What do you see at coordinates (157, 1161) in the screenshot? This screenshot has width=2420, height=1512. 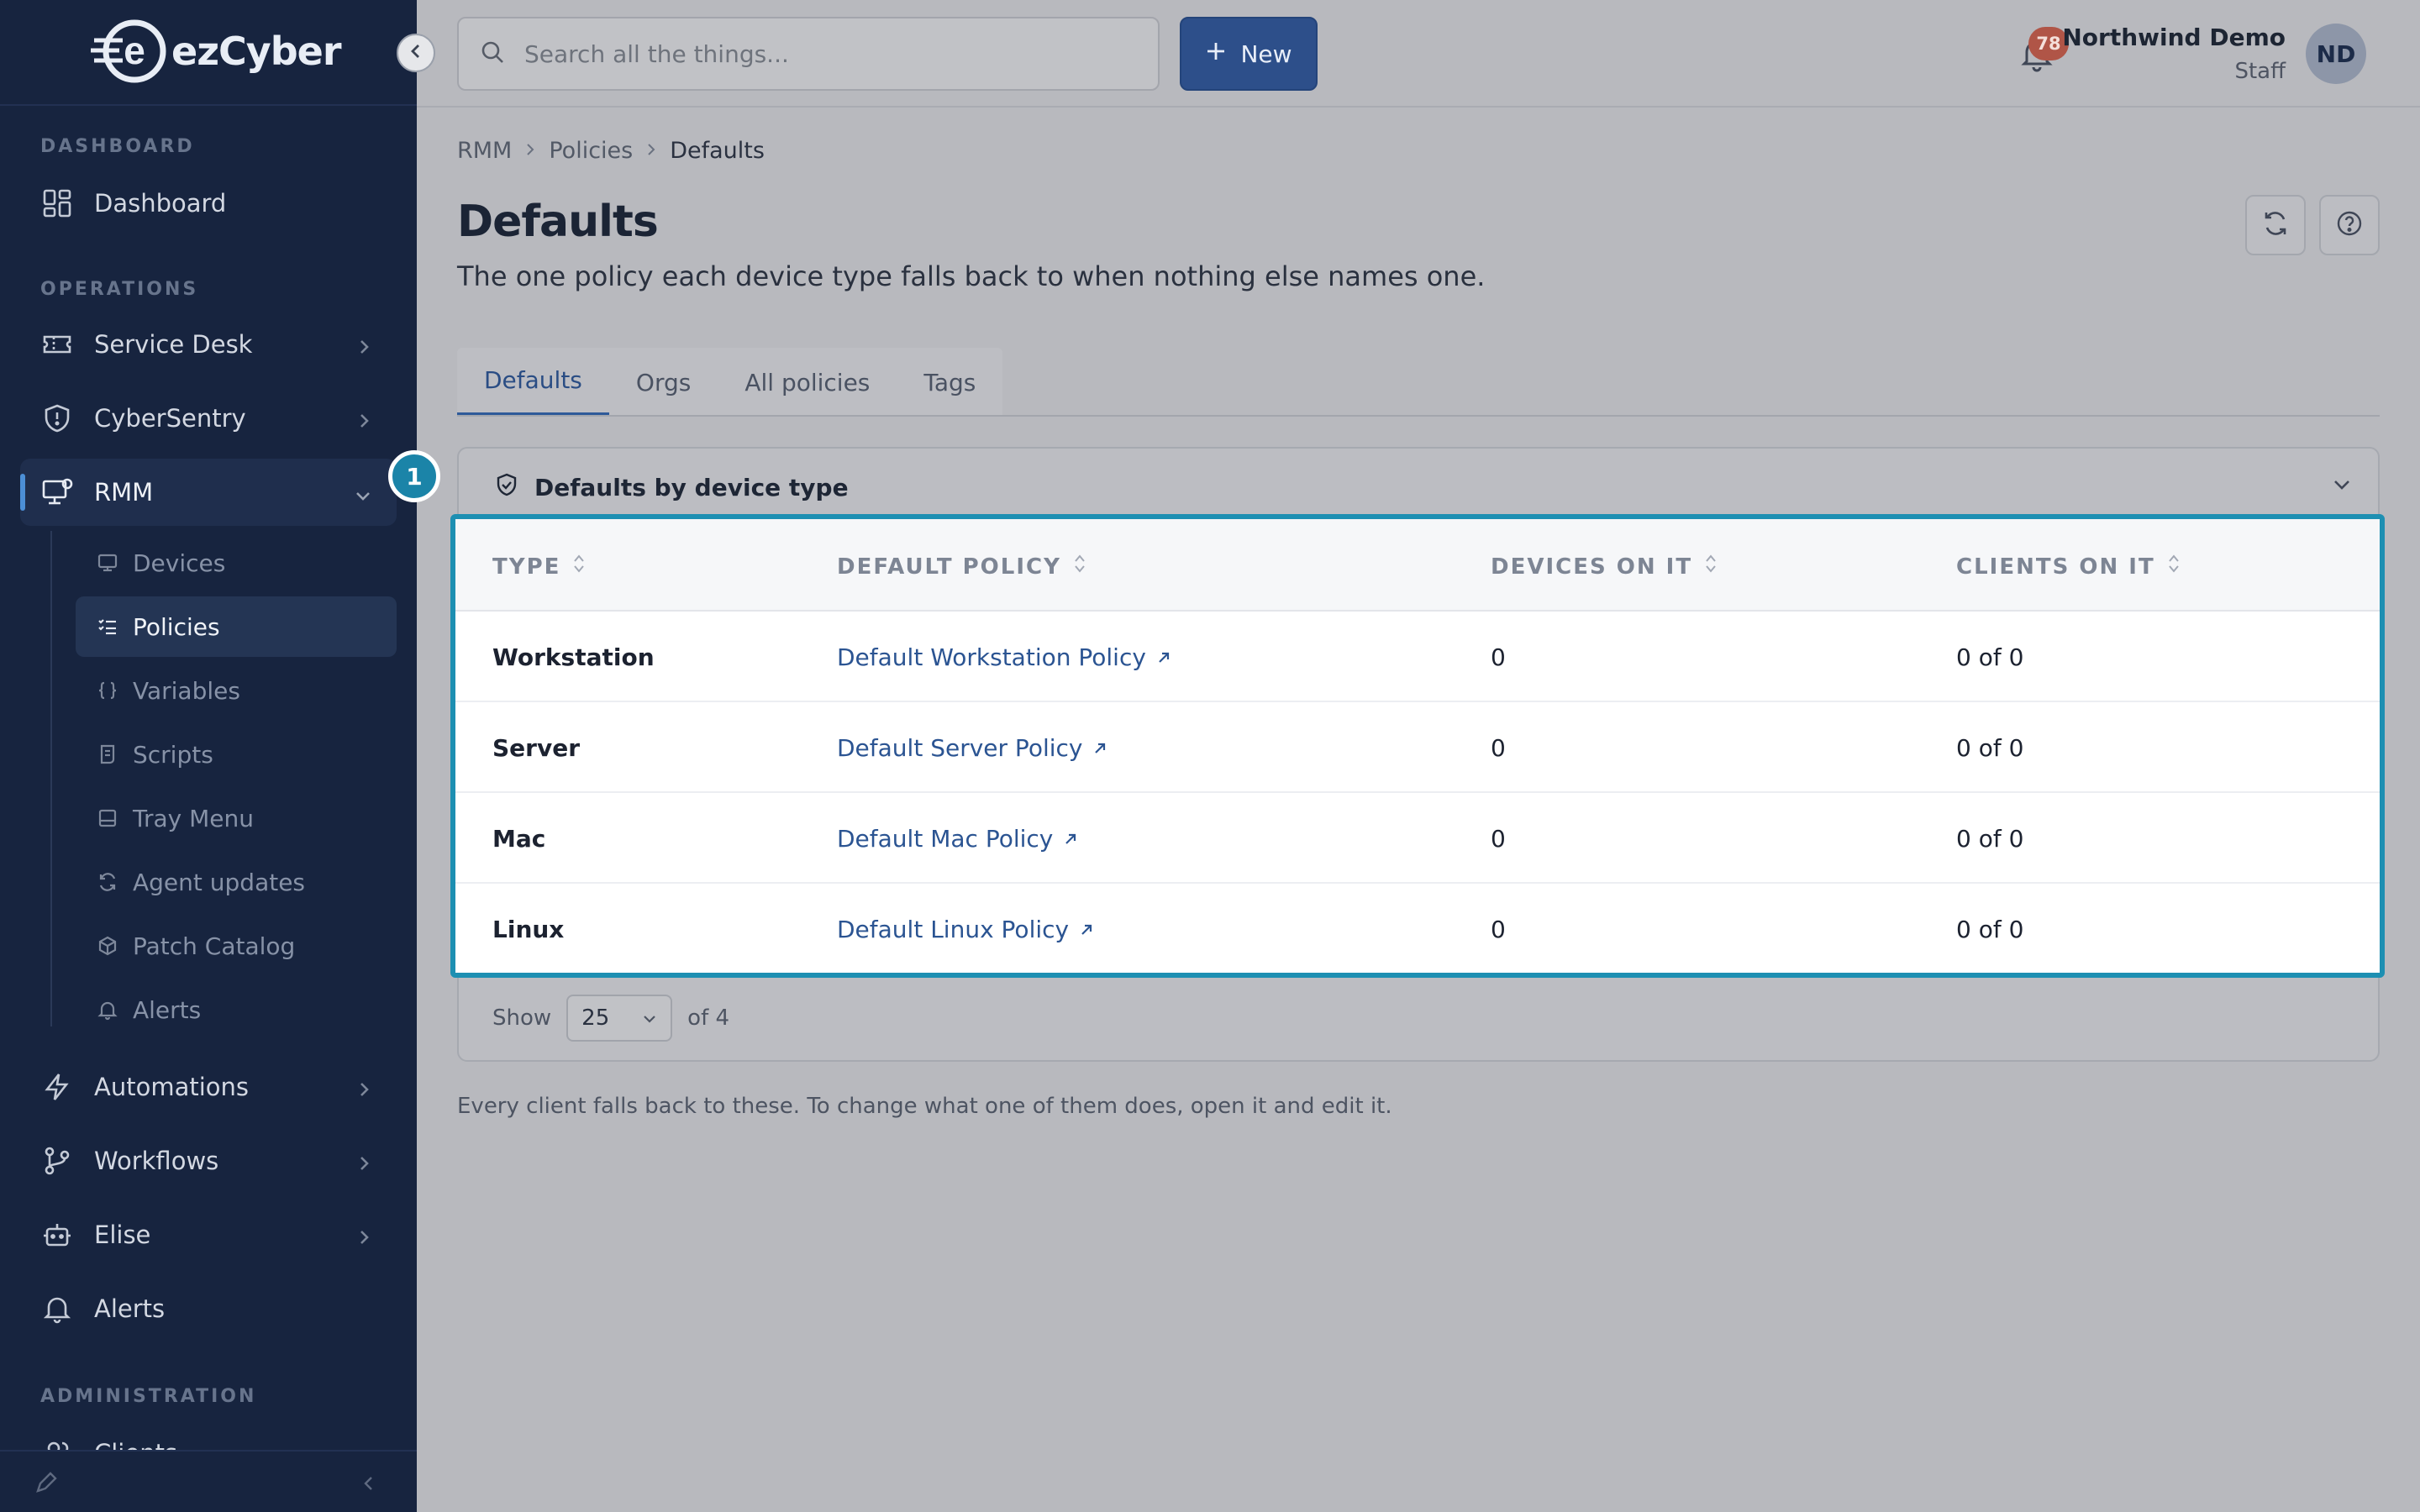 I see `sidebar-item-label: Workflows` at bounding box center [157, 1161].